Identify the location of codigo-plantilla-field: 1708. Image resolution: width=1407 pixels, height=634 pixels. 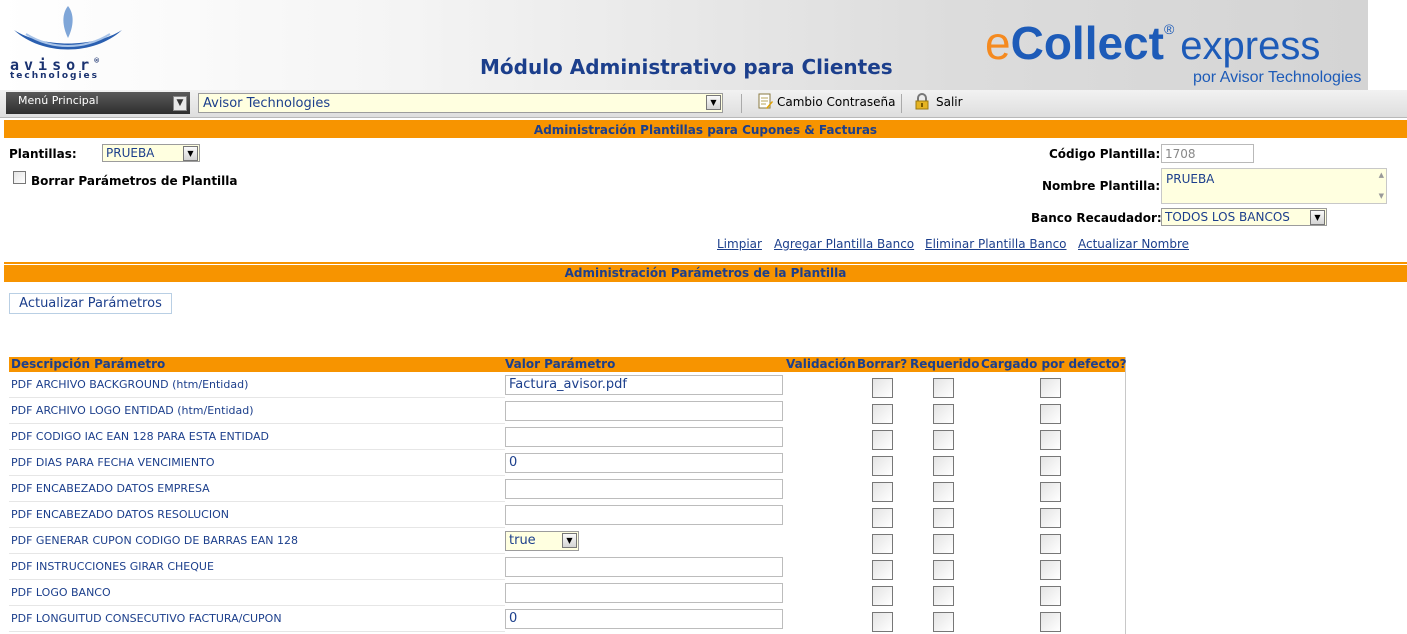
(1207, 153).